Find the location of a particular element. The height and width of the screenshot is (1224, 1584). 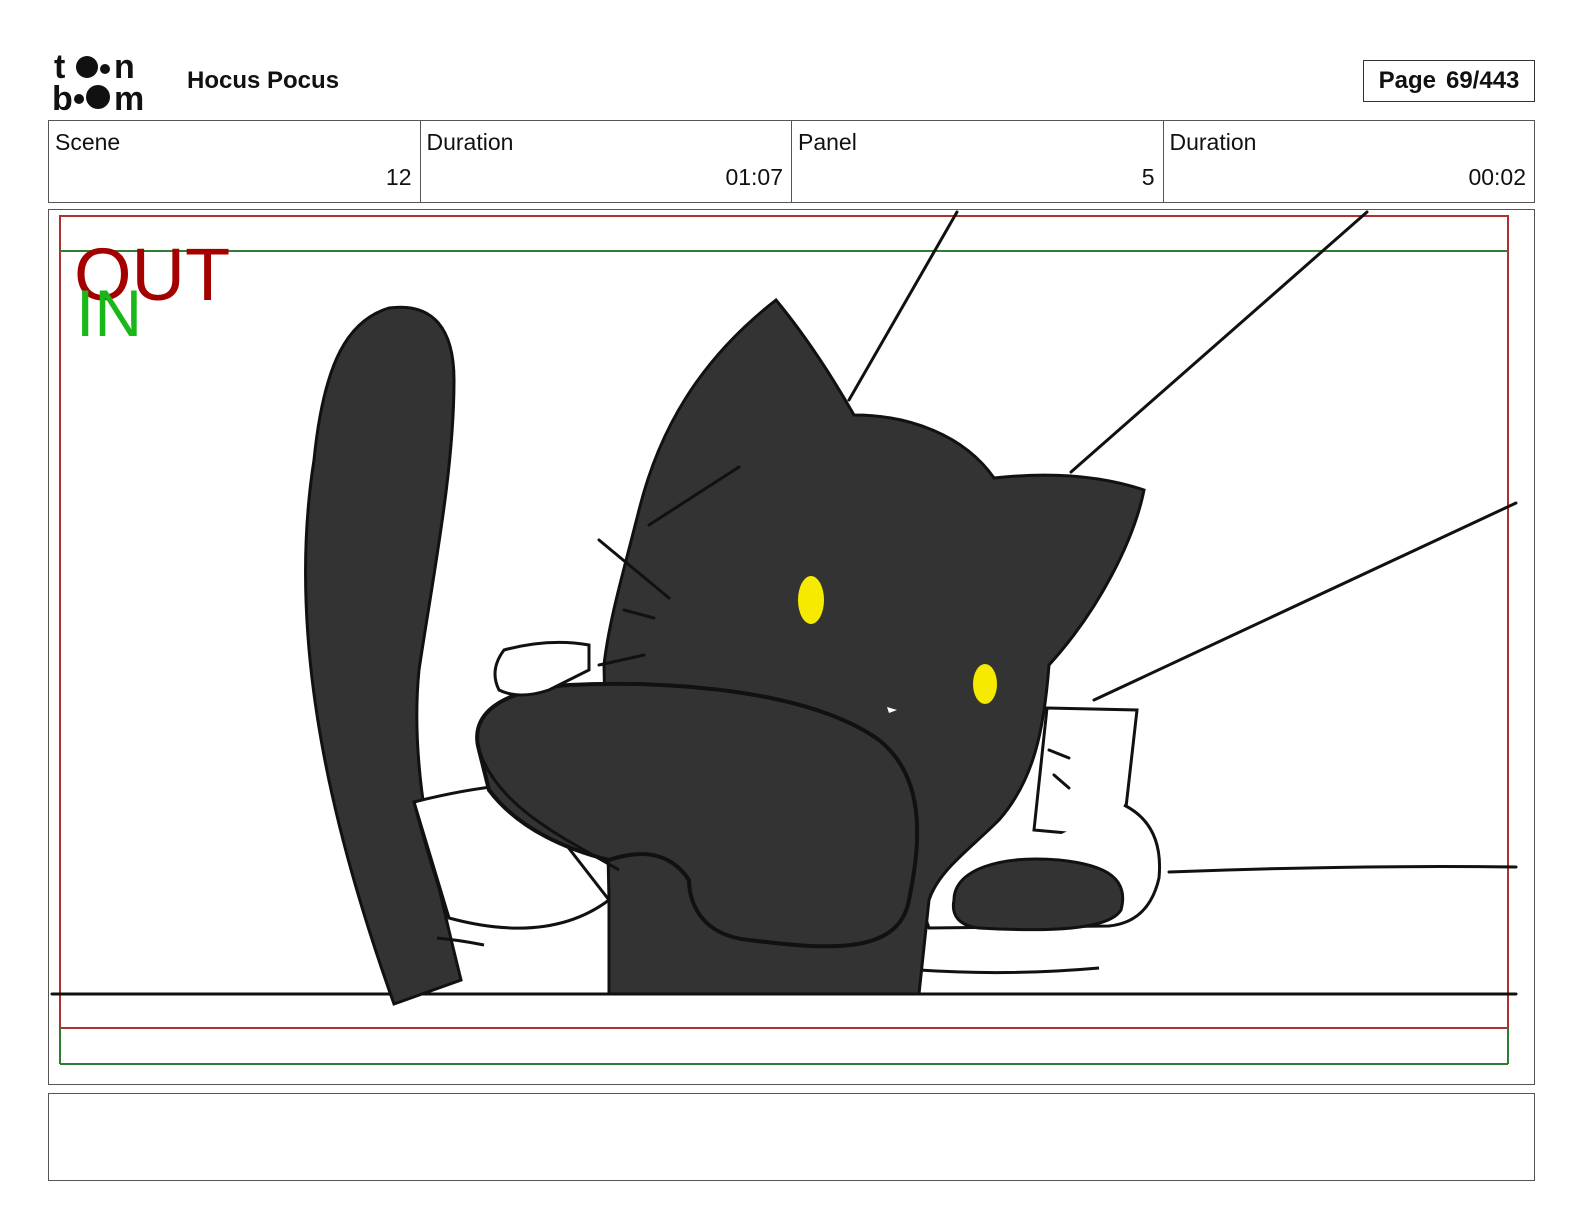

project-title: Hocus Pocus is located at coordinates (263, 80).